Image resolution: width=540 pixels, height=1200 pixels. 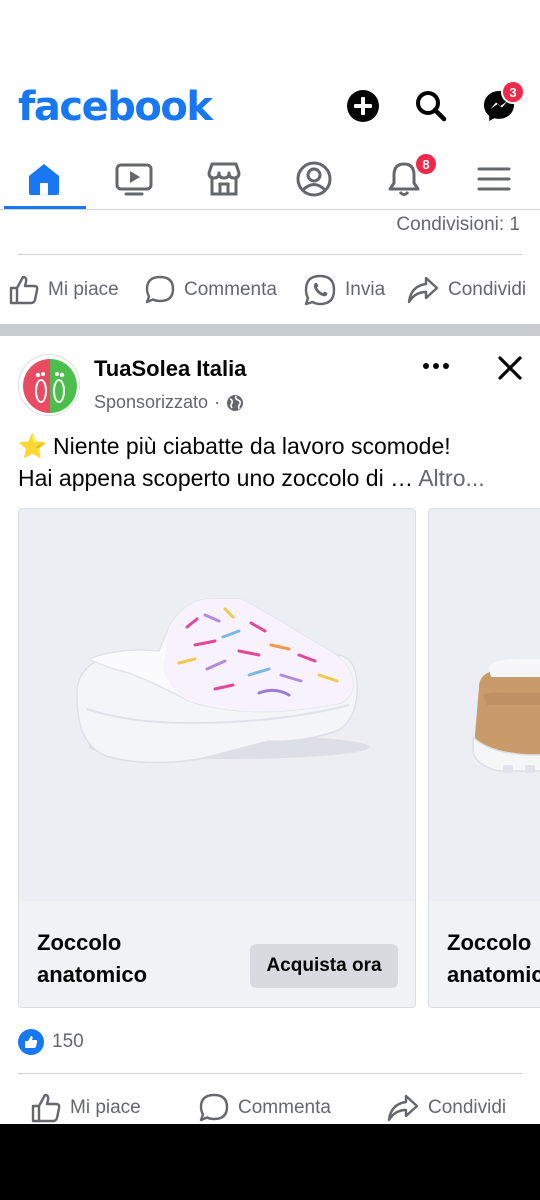 I want to click on close-icon, so click(x=510, y=368).